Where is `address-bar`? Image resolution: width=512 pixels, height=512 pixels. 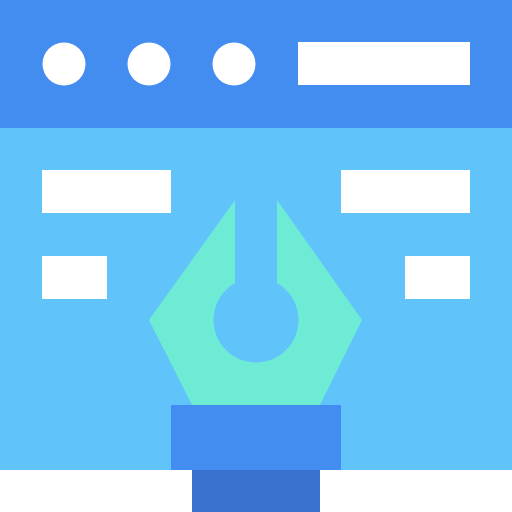
address-bar is located at coordinates (384, 63).